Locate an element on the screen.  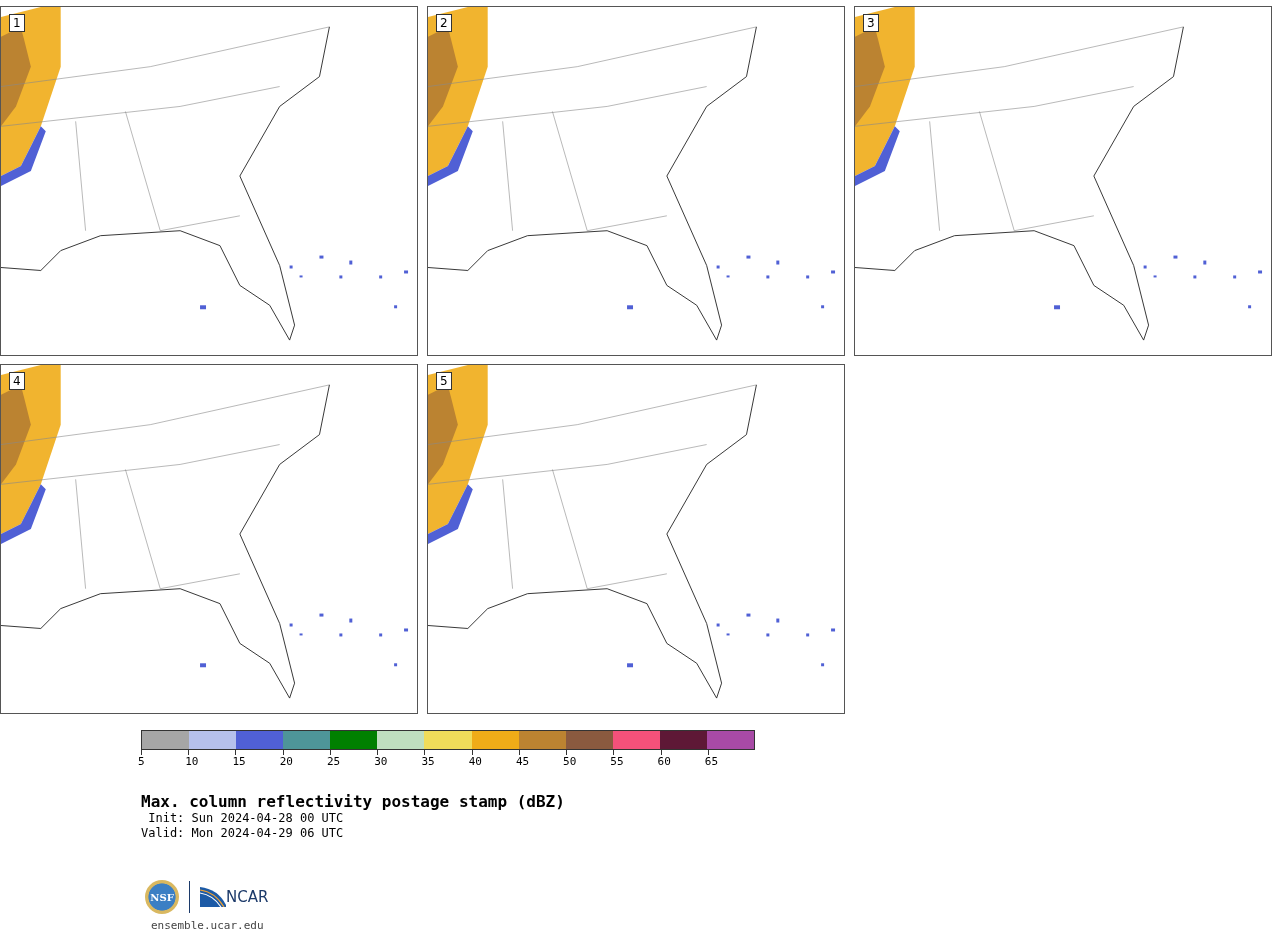
tick-label: 55 is located at coordinates (617, 762).